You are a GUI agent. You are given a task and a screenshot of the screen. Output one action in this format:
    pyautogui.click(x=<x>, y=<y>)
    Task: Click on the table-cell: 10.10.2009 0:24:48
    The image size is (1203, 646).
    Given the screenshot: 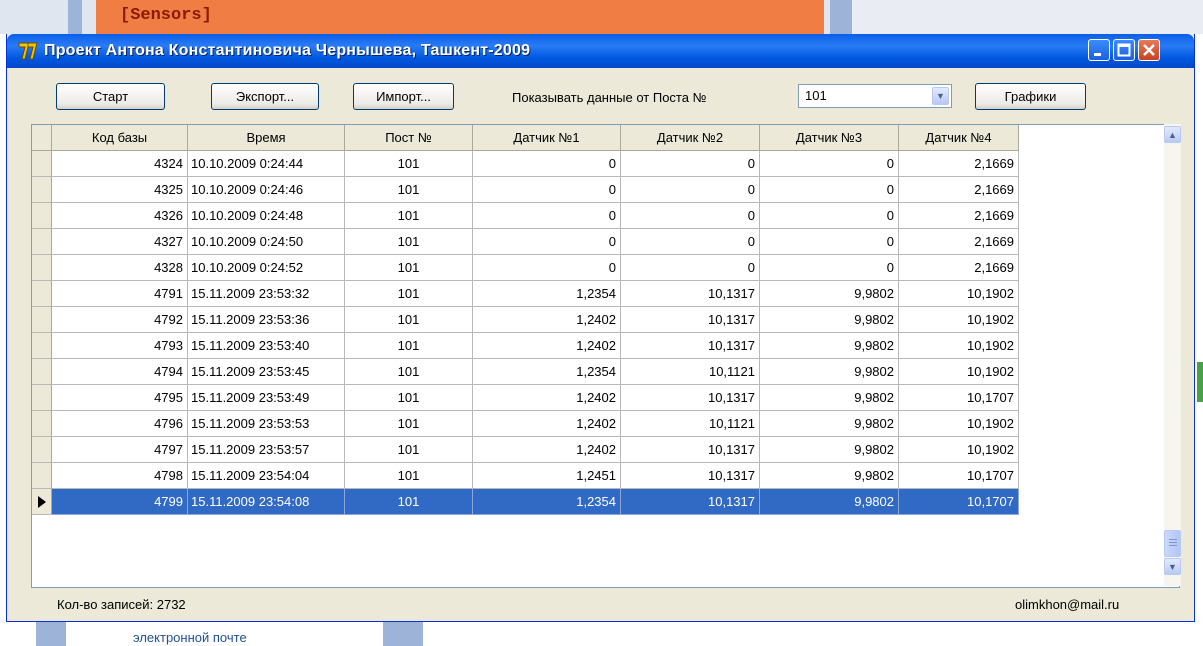 What is the action you would take?
    pyautogui.click(x=266, y=216)
    